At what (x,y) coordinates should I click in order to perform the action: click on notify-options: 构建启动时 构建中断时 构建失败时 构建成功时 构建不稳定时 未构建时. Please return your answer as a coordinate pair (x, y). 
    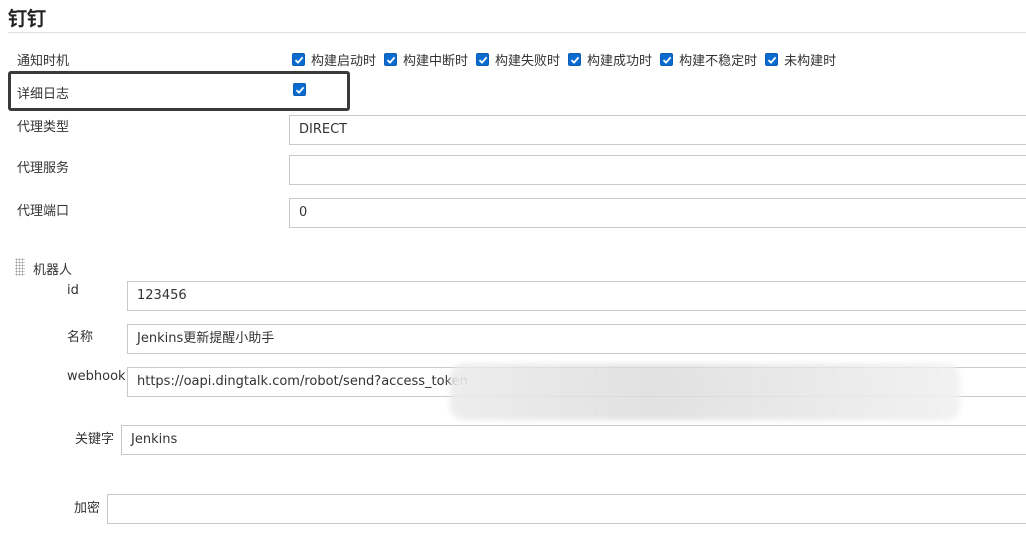
    Looking at the image, I should click on (568, 59).